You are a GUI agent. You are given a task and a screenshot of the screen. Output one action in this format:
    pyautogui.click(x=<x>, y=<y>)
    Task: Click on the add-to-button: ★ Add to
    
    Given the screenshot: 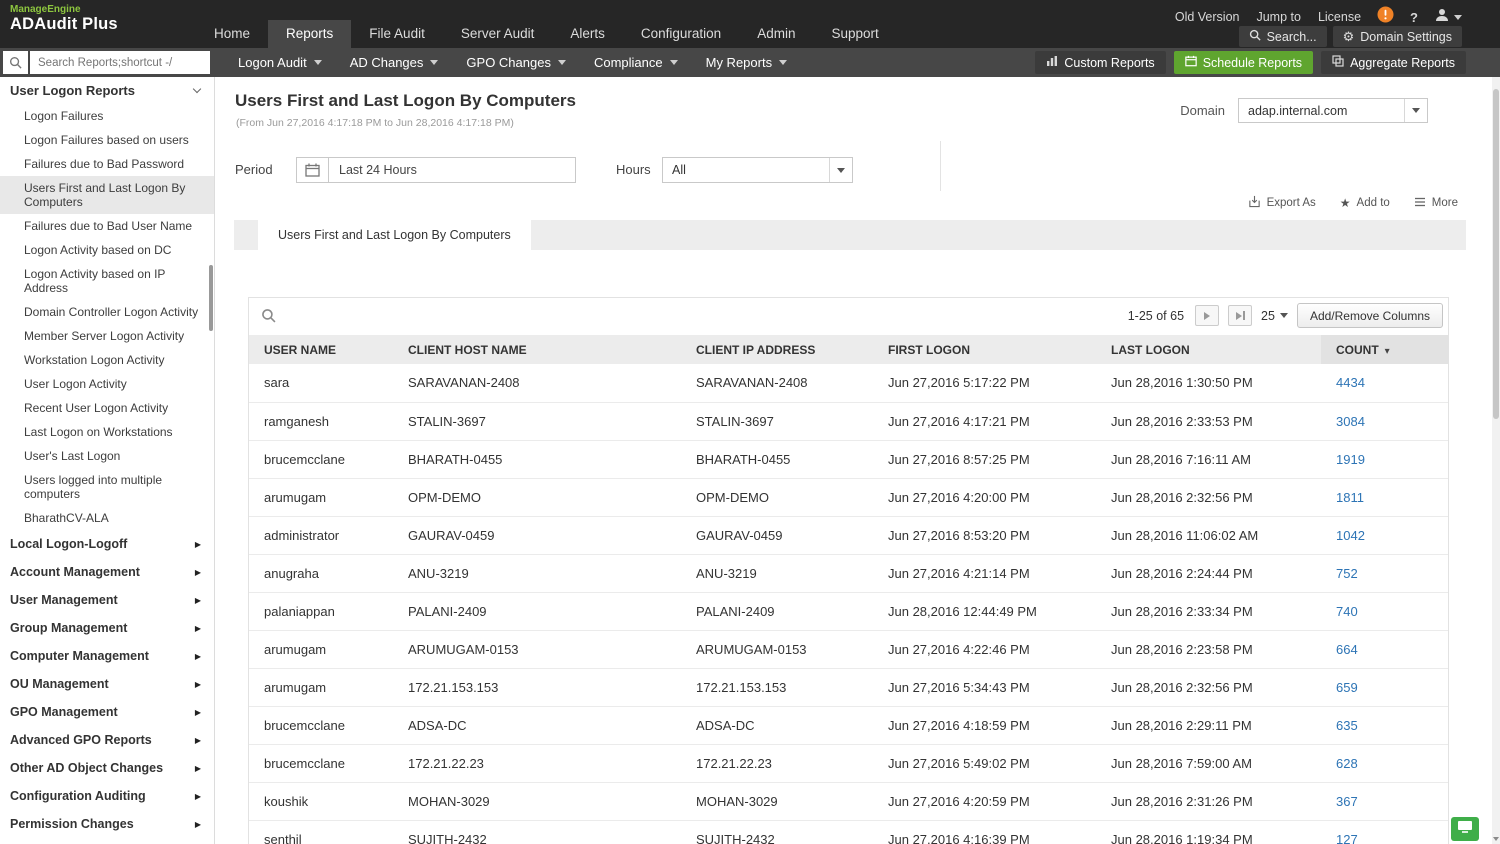 What is the action you would take?
    pyautogui.click(x=1365, y=203)
    